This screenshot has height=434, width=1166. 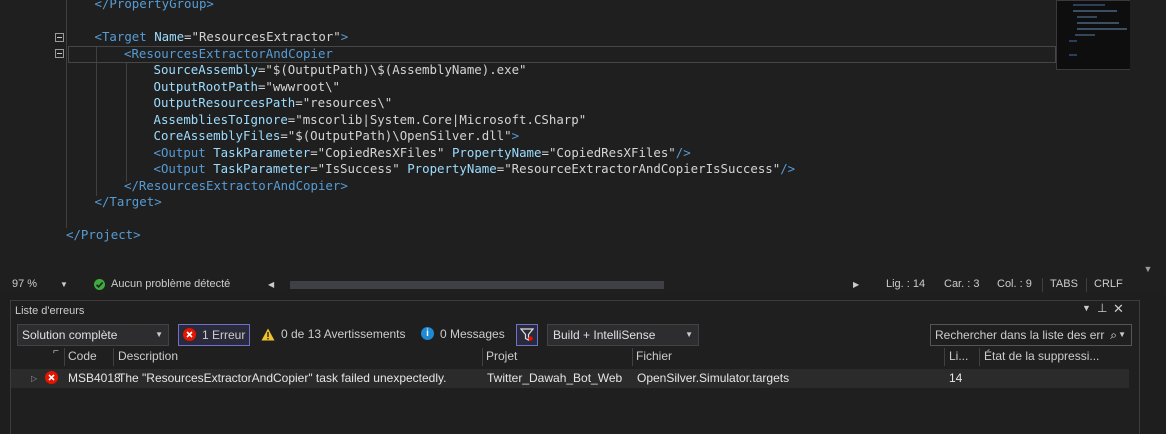 I want to click on code-minimap, so click(x=1093, y=35).